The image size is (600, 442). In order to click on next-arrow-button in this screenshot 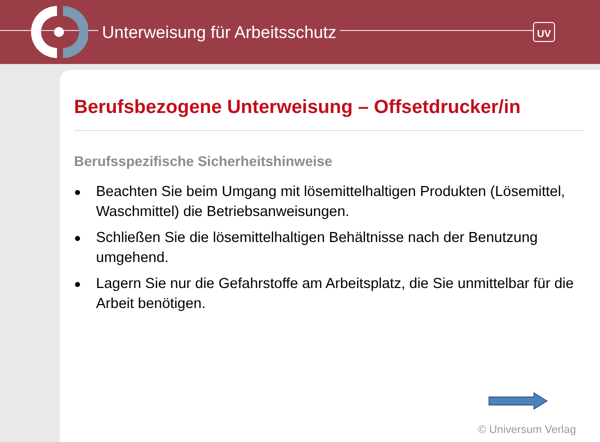, I will do `click(518, 401)`.